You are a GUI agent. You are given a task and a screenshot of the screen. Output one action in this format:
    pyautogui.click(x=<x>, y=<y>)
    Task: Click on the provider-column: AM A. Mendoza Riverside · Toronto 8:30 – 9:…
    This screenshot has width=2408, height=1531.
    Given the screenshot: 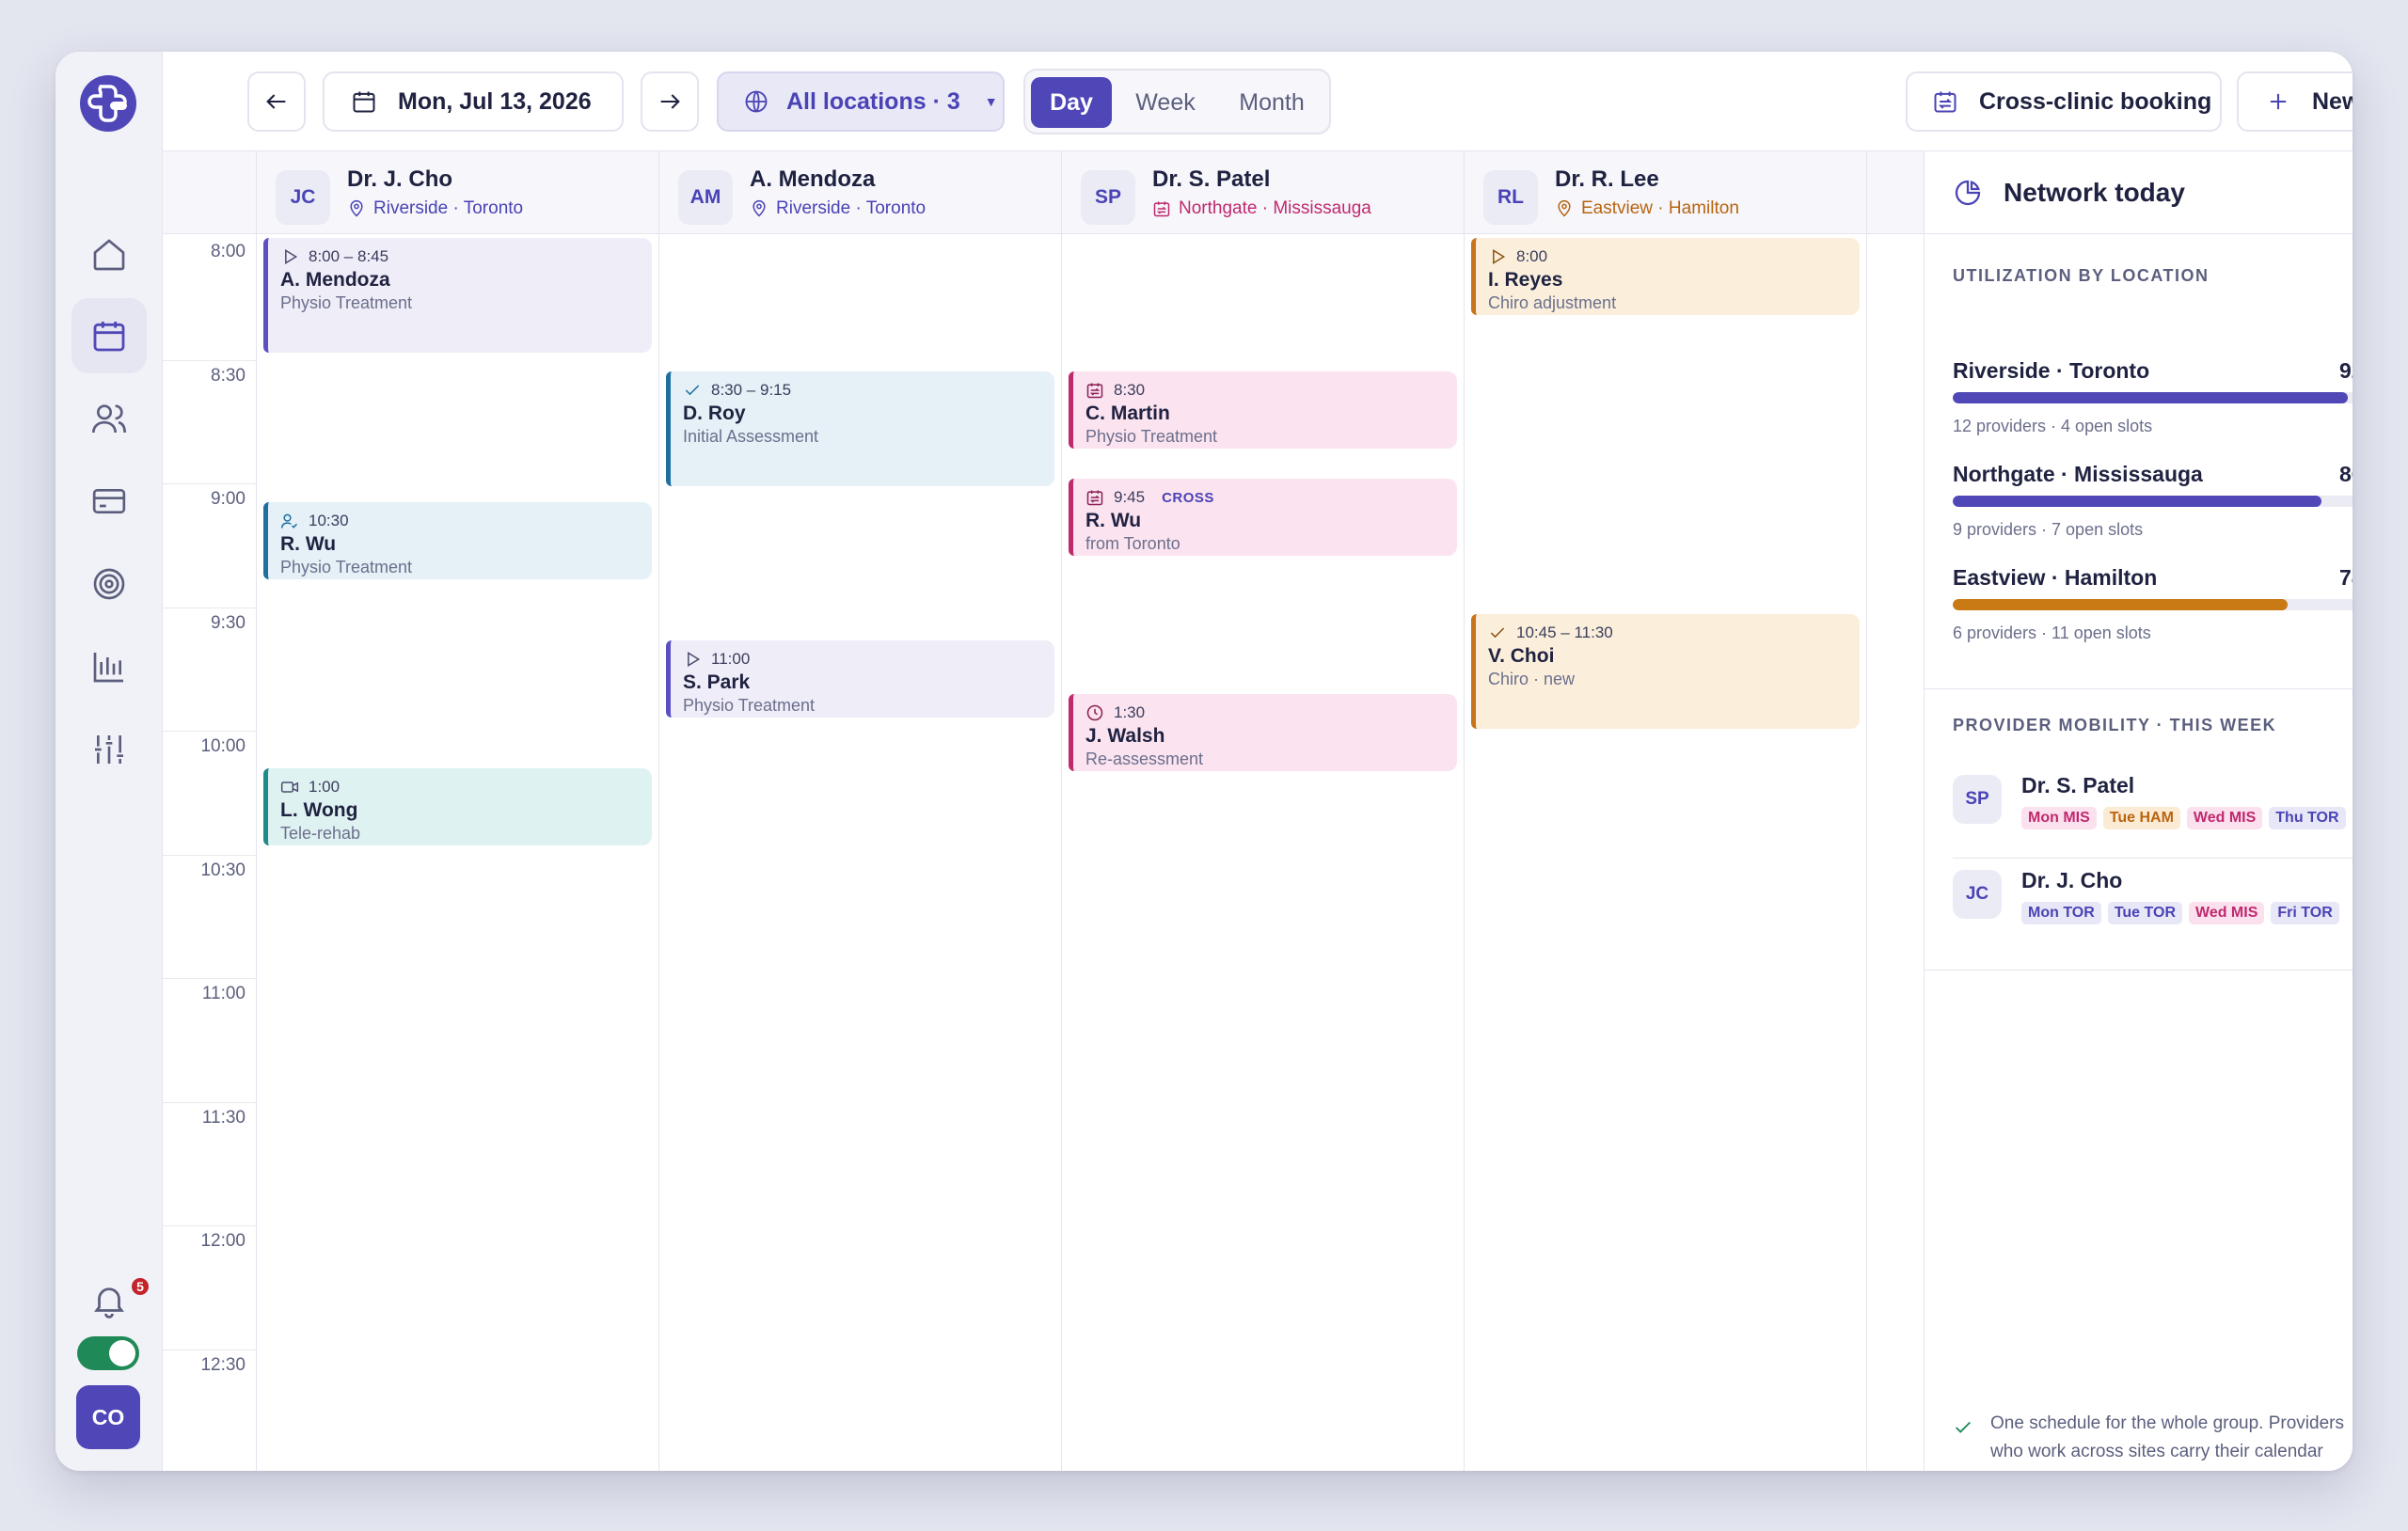 What is the action you would take?
    pyautogui.click(x=861, y=811)
    